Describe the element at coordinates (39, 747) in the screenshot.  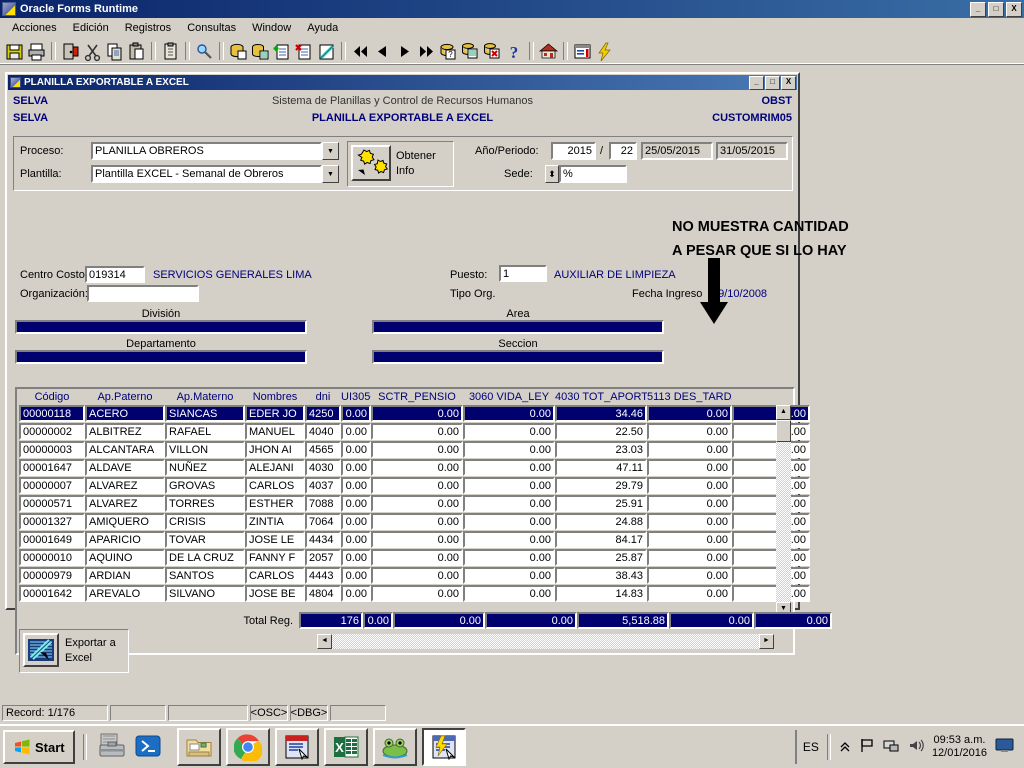
I see `start-button: Start` at that location.